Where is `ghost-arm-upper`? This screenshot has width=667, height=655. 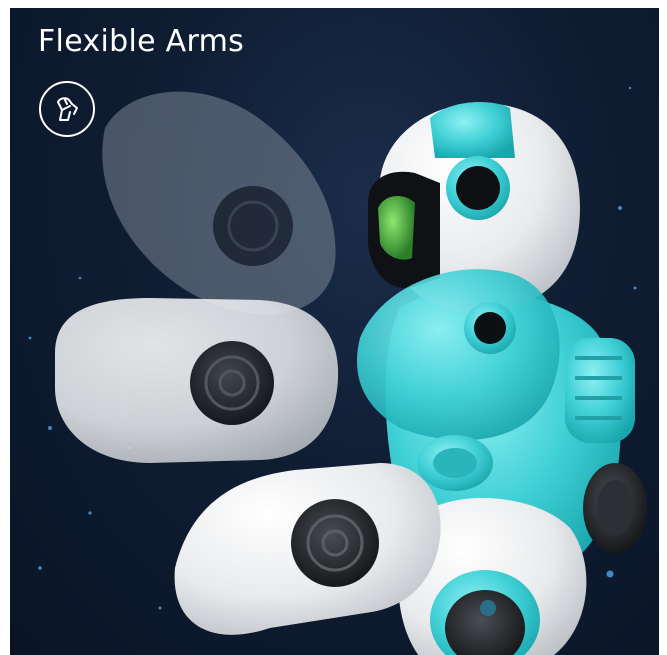
ghost-arm-upper is located at coordinates (219, 203).